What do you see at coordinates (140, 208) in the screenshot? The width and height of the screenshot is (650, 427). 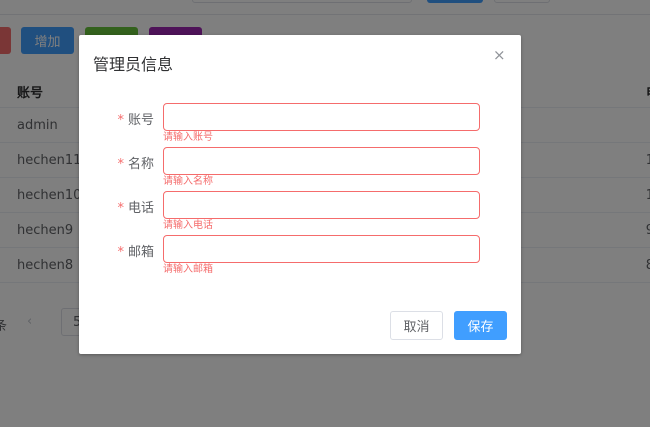 I see `field-label-text: 电话` at bounding box center [140, 208].